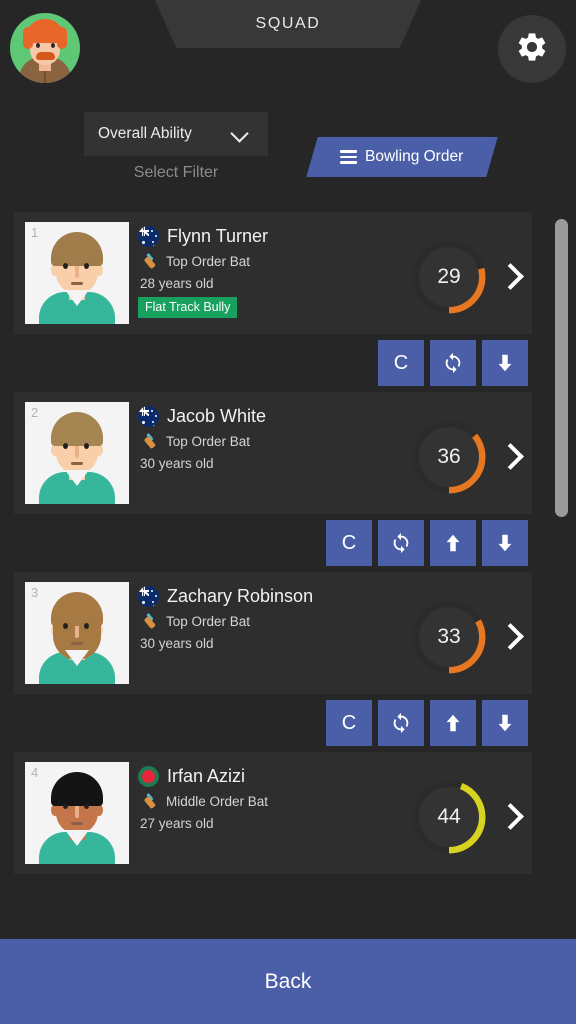 The image size is (576, 1024). I want to click on player-rating: 44, so click(449, 817).